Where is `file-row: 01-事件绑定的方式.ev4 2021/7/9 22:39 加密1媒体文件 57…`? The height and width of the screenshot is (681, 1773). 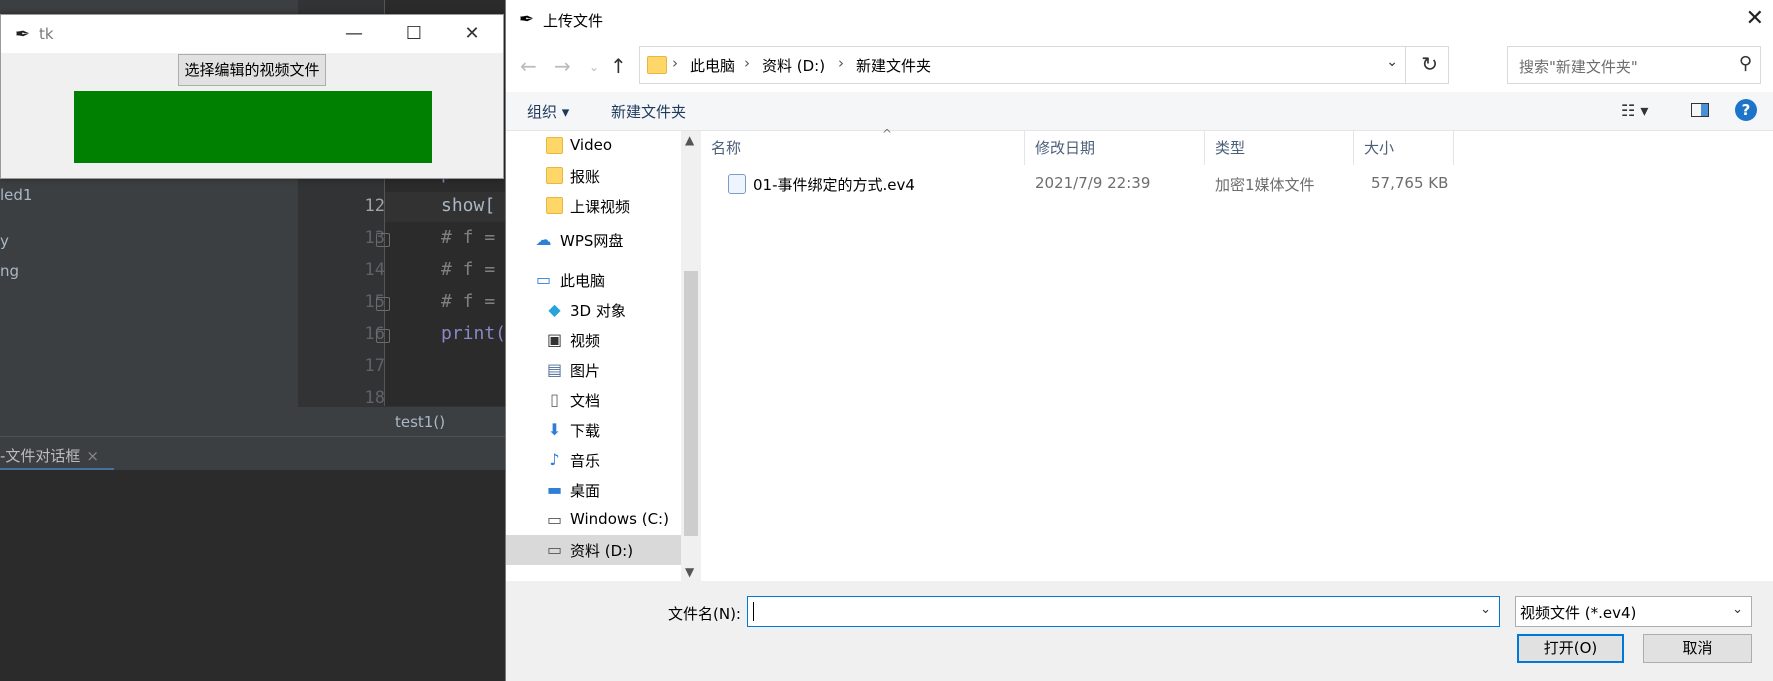 file-row: 01-事件绑定的方式.ev4 2021/7/9 22:39 加密1媒体文件 57… is located at coordinates (1237, 184).